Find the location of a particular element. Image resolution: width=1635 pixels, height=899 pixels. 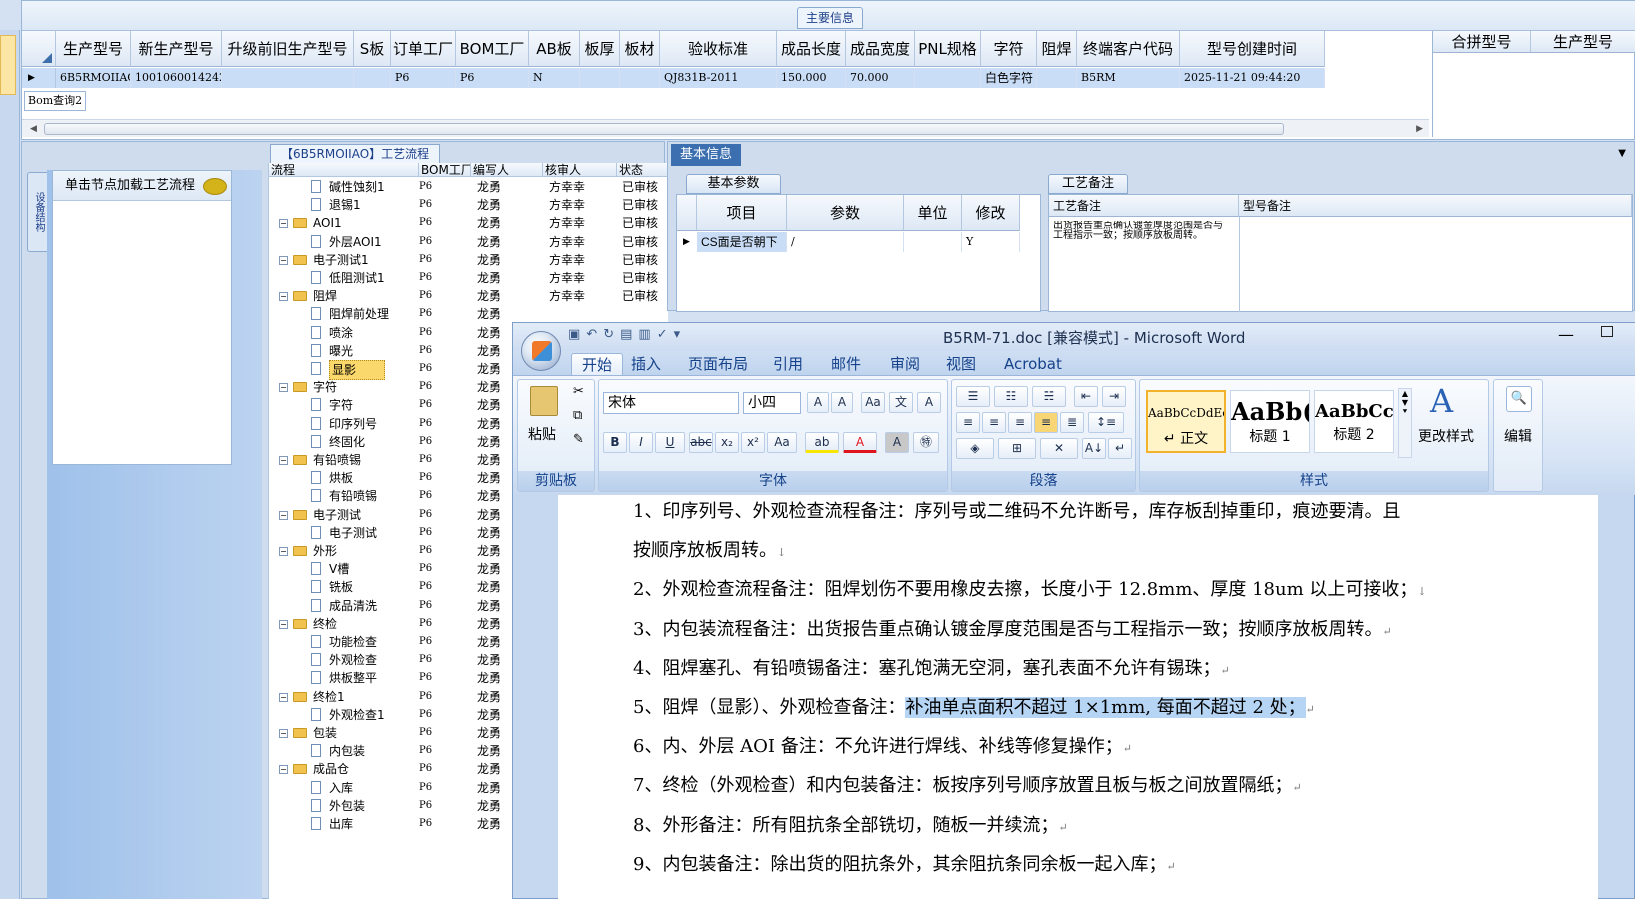

tree-node-label: 曝光 is located at coordinates (341, 351).